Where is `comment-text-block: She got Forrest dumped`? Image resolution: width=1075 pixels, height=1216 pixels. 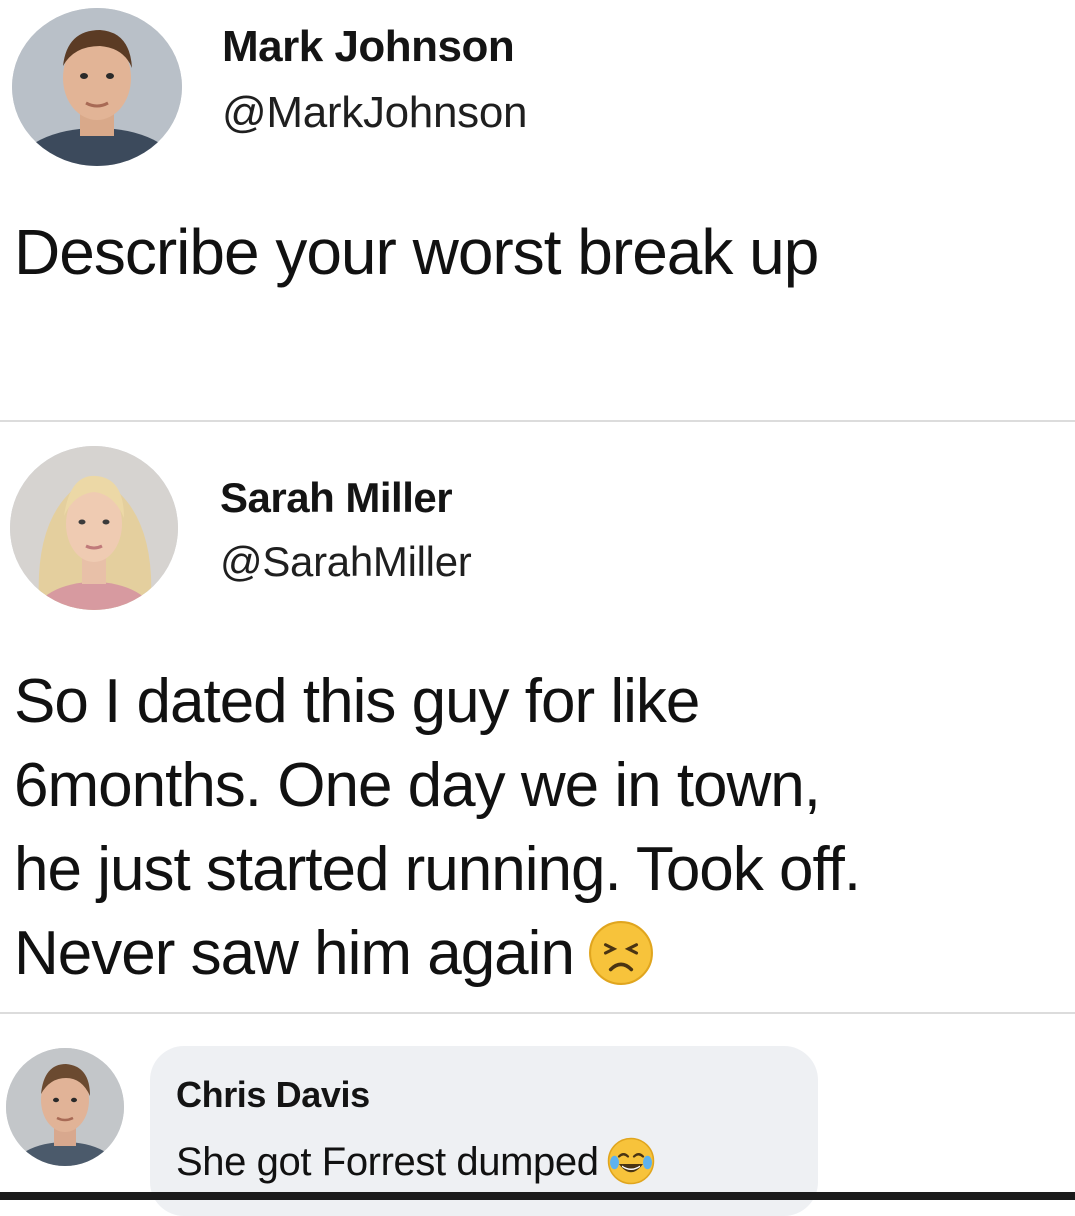 comment-text-block: She got Forrest dumped is located at coordinates (415, 1161).